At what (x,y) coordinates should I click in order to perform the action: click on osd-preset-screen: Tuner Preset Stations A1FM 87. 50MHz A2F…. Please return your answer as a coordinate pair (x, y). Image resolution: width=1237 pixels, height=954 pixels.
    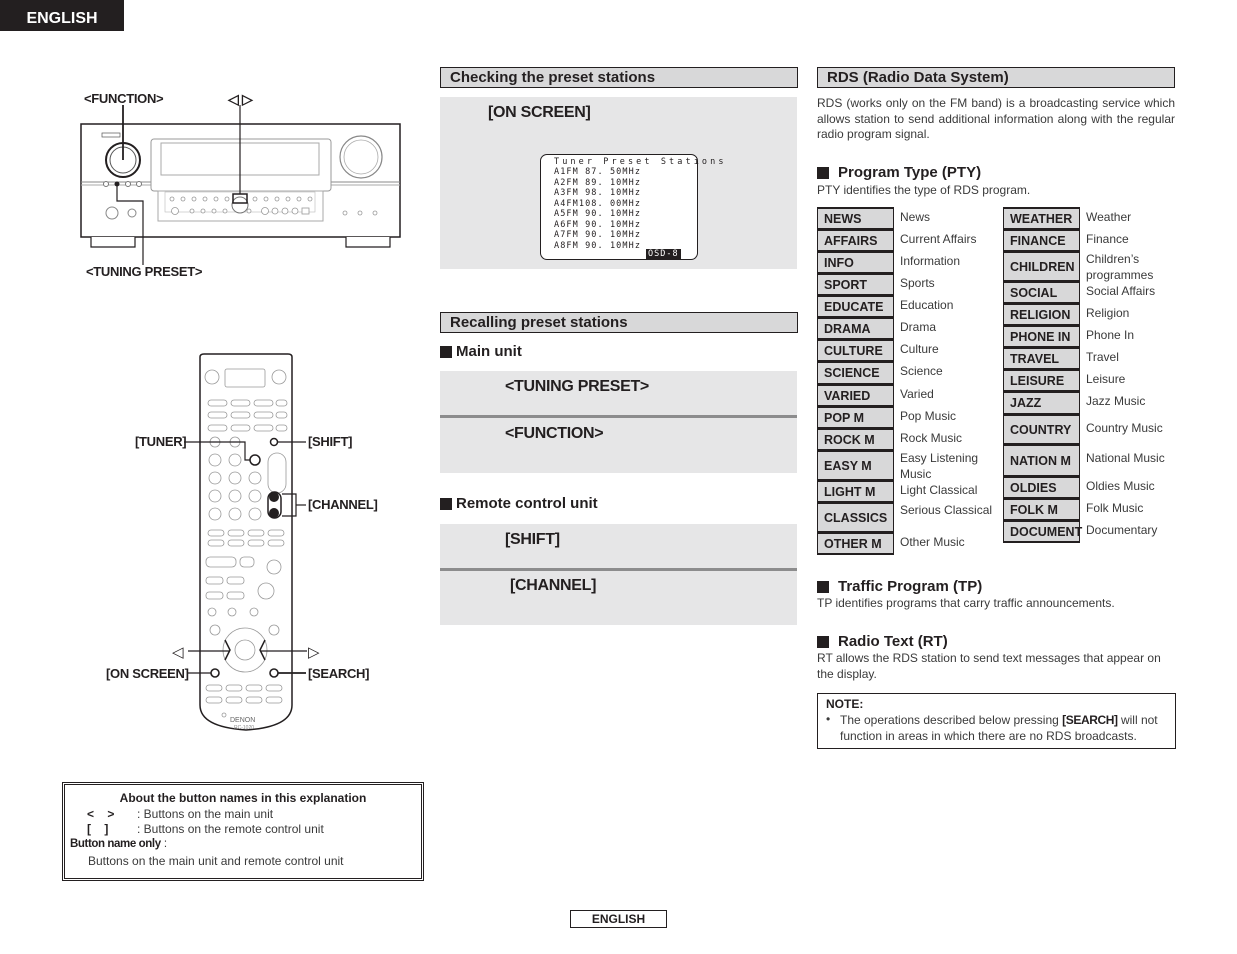
    Looking at the image, I should click on (631, 207).